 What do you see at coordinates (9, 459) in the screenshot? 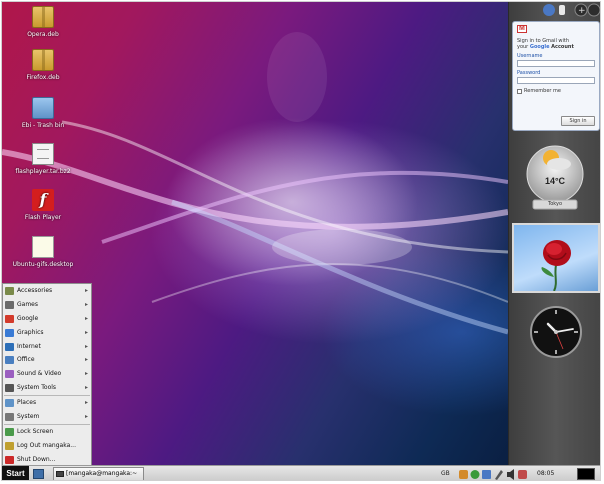
I see `shutdown-icon` at bounding box center [9, 459].